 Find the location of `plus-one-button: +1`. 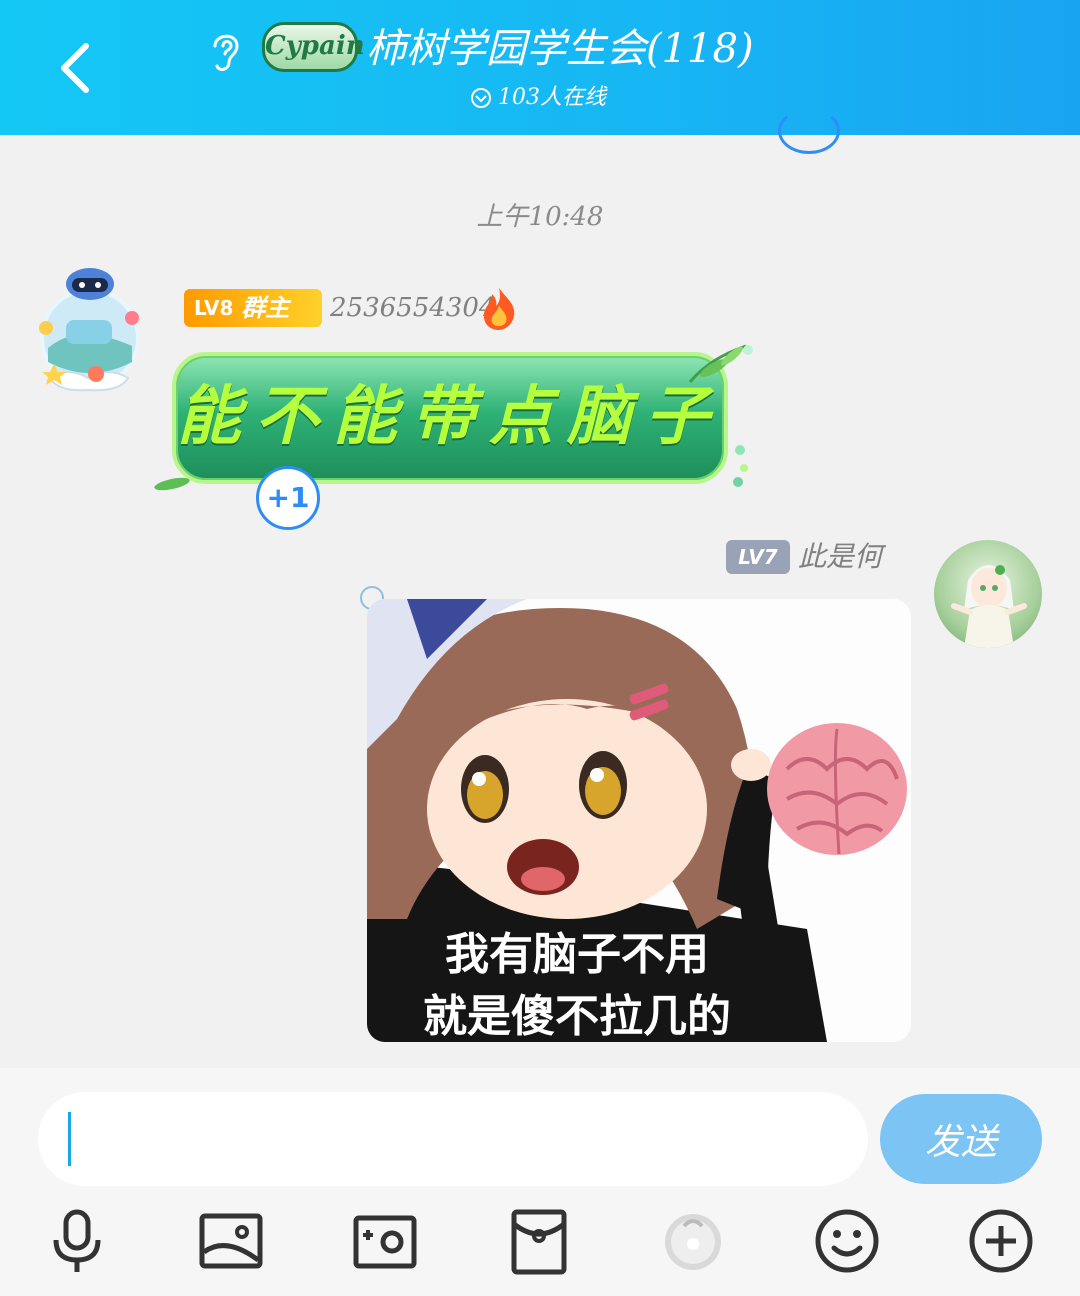

plus-one-button: +1 is located at coordinates (288, 498).